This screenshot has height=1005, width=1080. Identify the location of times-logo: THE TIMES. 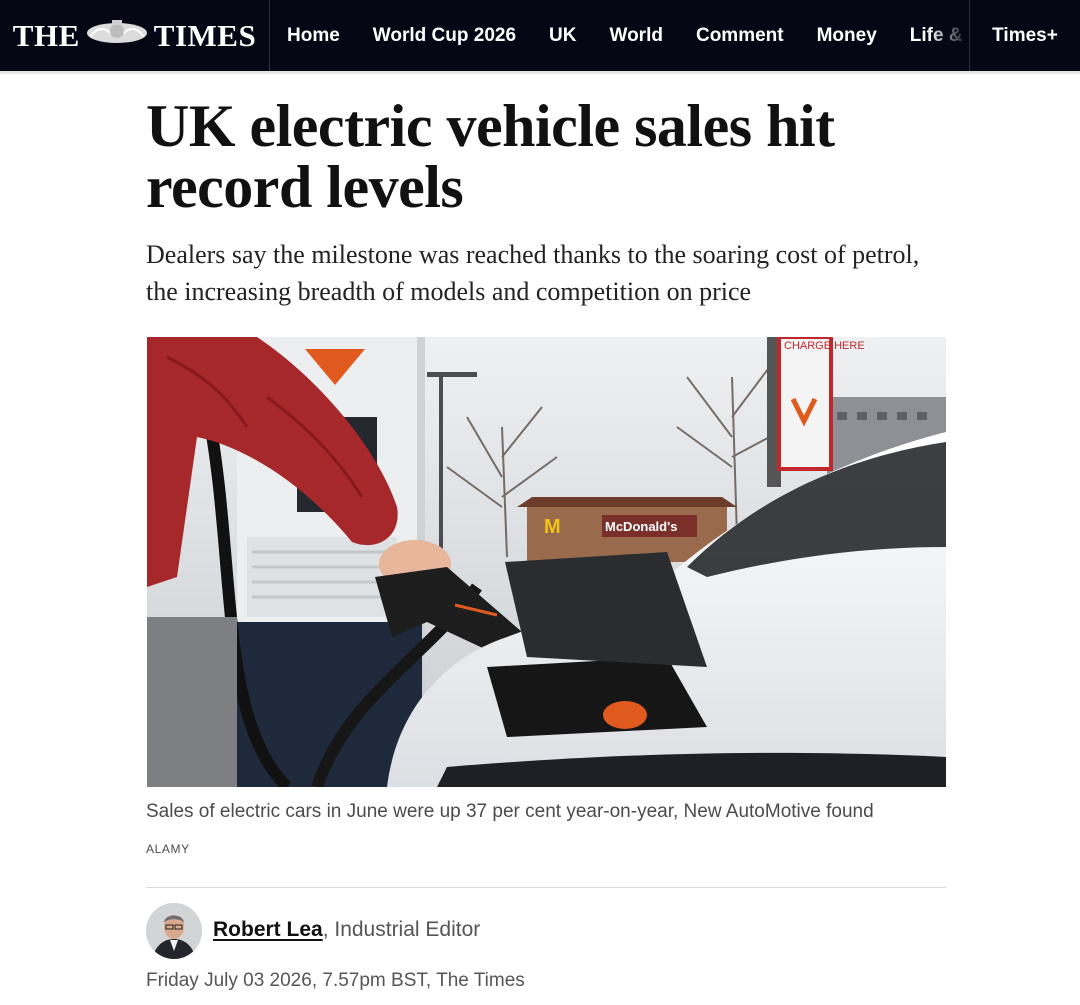
(135, 35).